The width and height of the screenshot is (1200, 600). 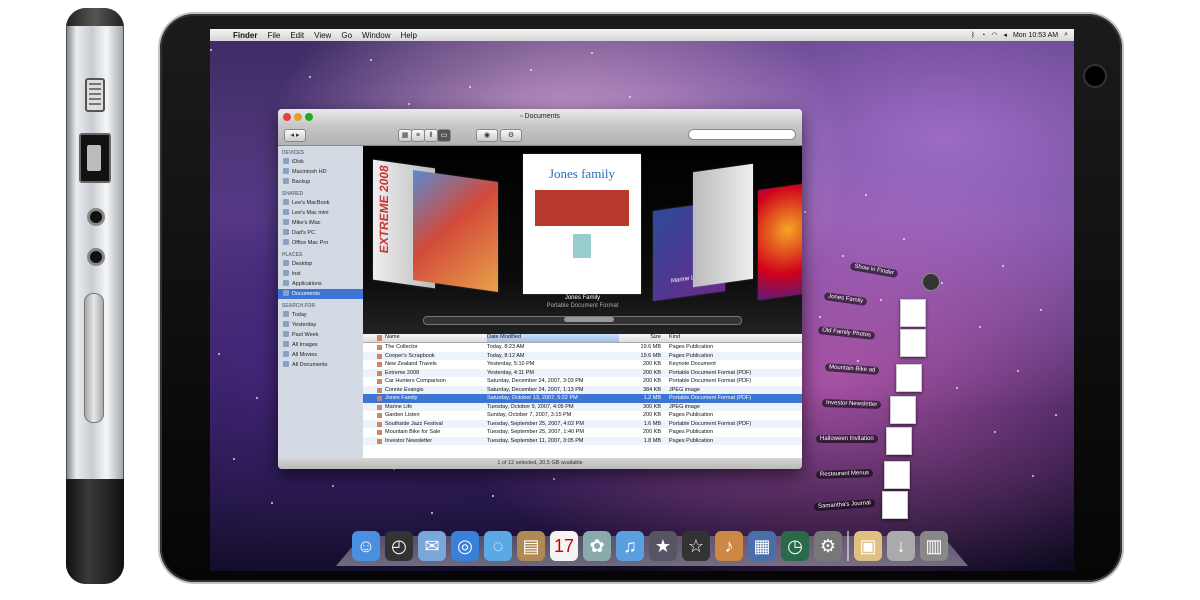 I want to click on view-list-button: ≡, so click(x=418, y=135).